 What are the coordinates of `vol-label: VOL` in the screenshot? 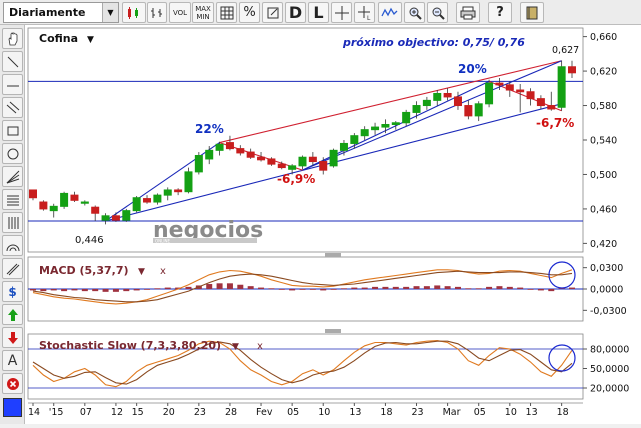 It's located at (180, 12).